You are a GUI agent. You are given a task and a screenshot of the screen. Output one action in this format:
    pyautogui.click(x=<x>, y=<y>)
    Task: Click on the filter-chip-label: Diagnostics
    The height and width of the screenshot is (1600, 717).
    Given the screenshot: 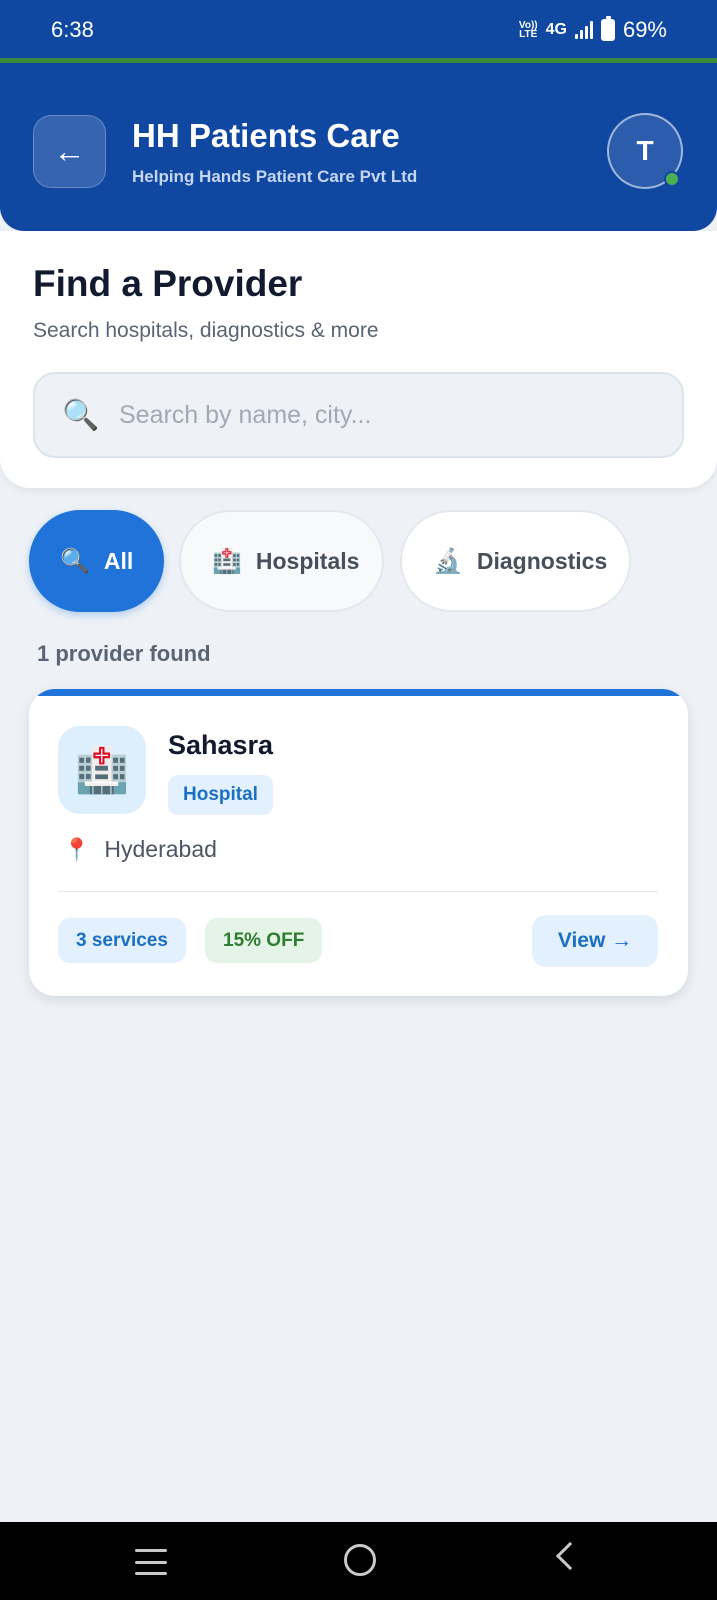 What is the action you would take?
    pyautogui.click(x=542, y=560)
    